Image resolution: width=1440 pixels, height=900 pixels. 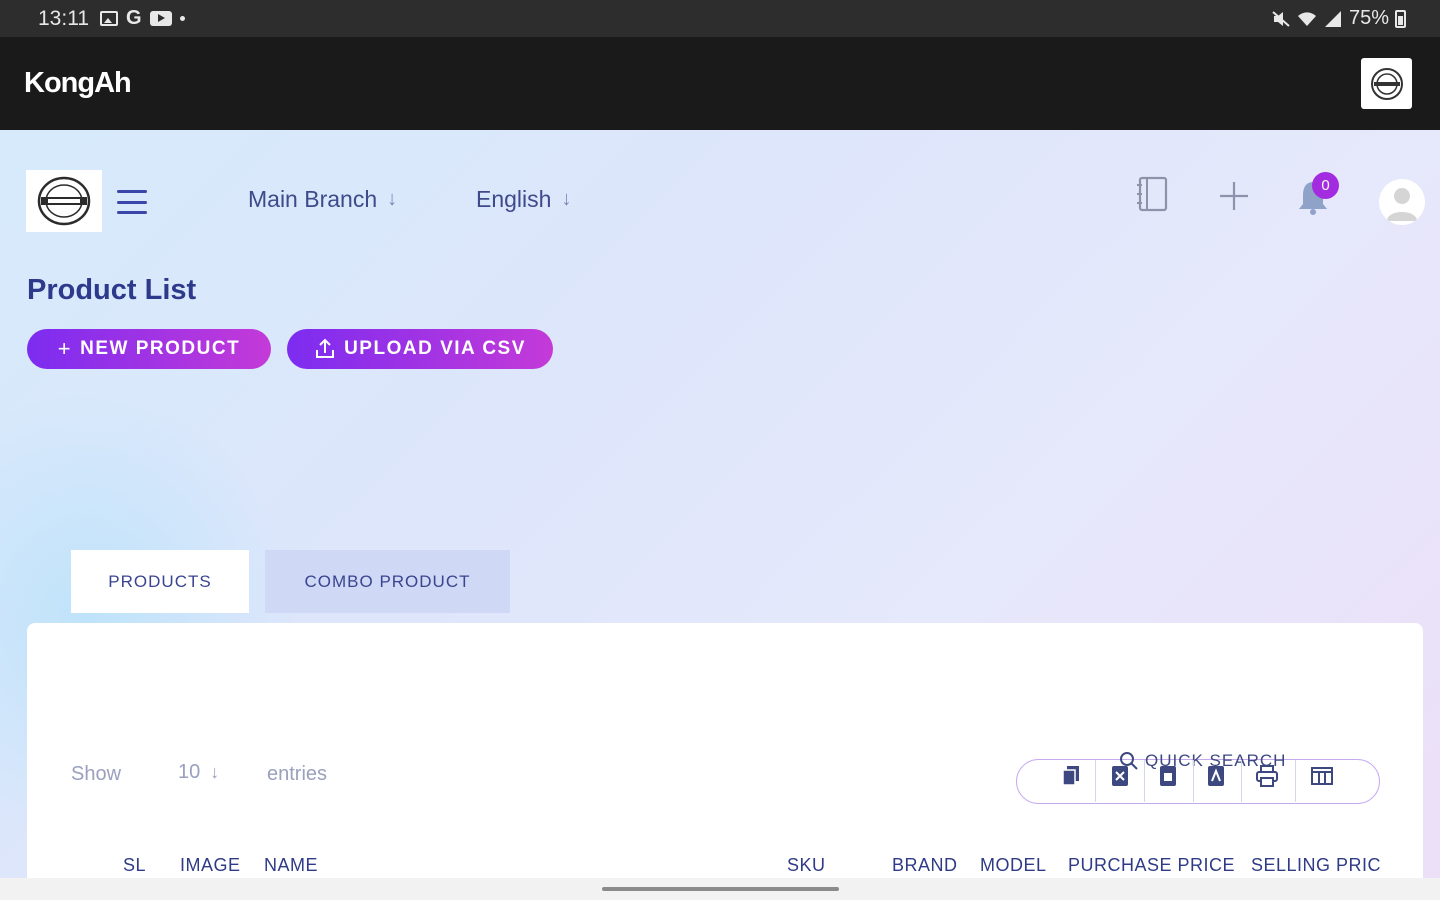 I want to click on tab-products-label: PRODUCTS, so click(x=160, y=581).